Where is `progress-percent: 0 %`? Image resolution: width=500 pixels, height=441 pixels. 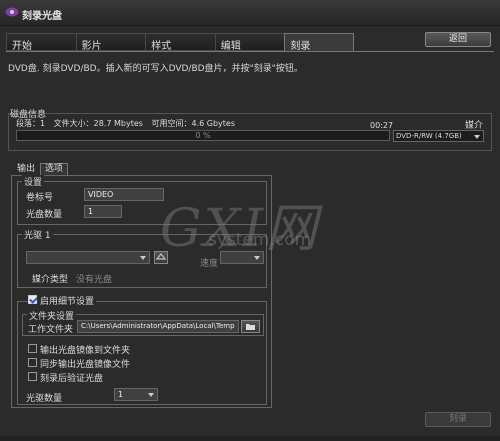
progress-percent: 0 % is located at coordinates (203, 135).